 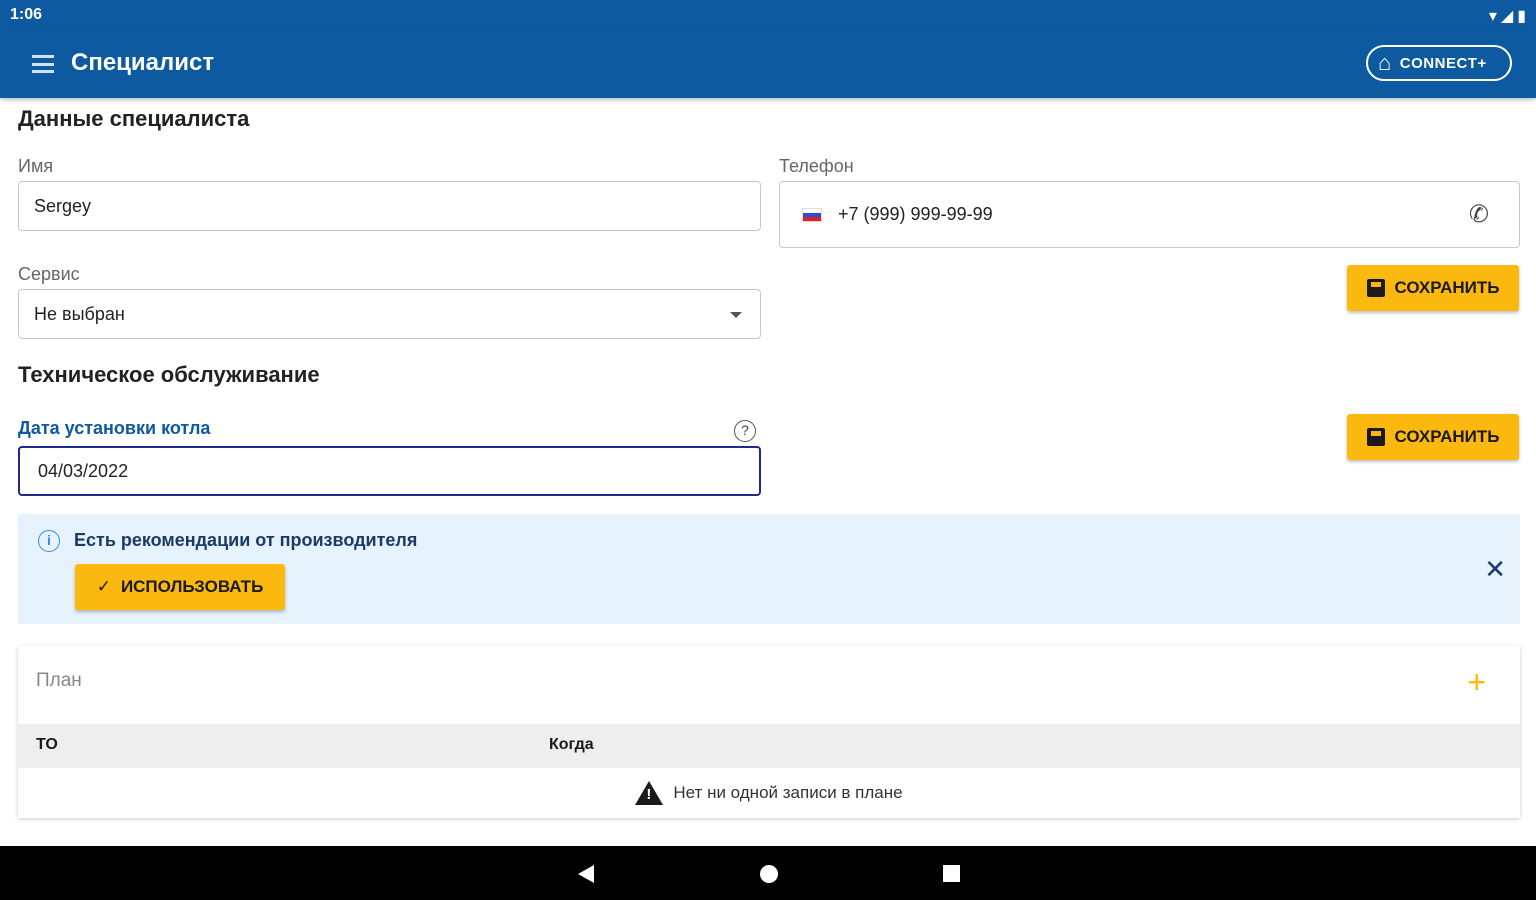 What do you see at coordinates (43, 64) in the screenshot?
I see `menu-icon` at bounding box center [43, 64].